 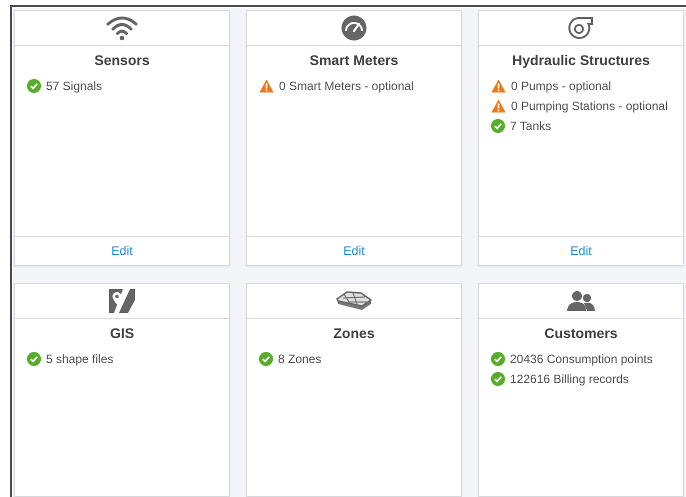 What do you see at coordinates (122, 332) in the screenshot?
I see `card-title: GIS` at bounding box center [122, 332].